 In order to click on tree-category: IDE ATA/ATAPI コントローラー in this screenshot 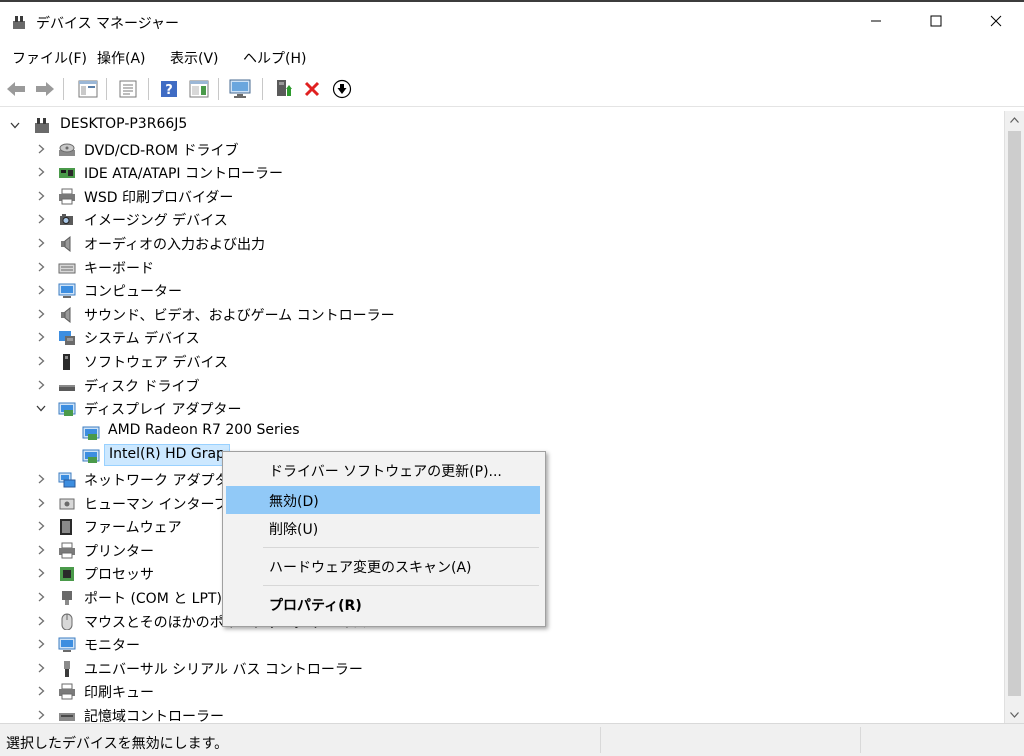, I will do `click(502, 172)`.